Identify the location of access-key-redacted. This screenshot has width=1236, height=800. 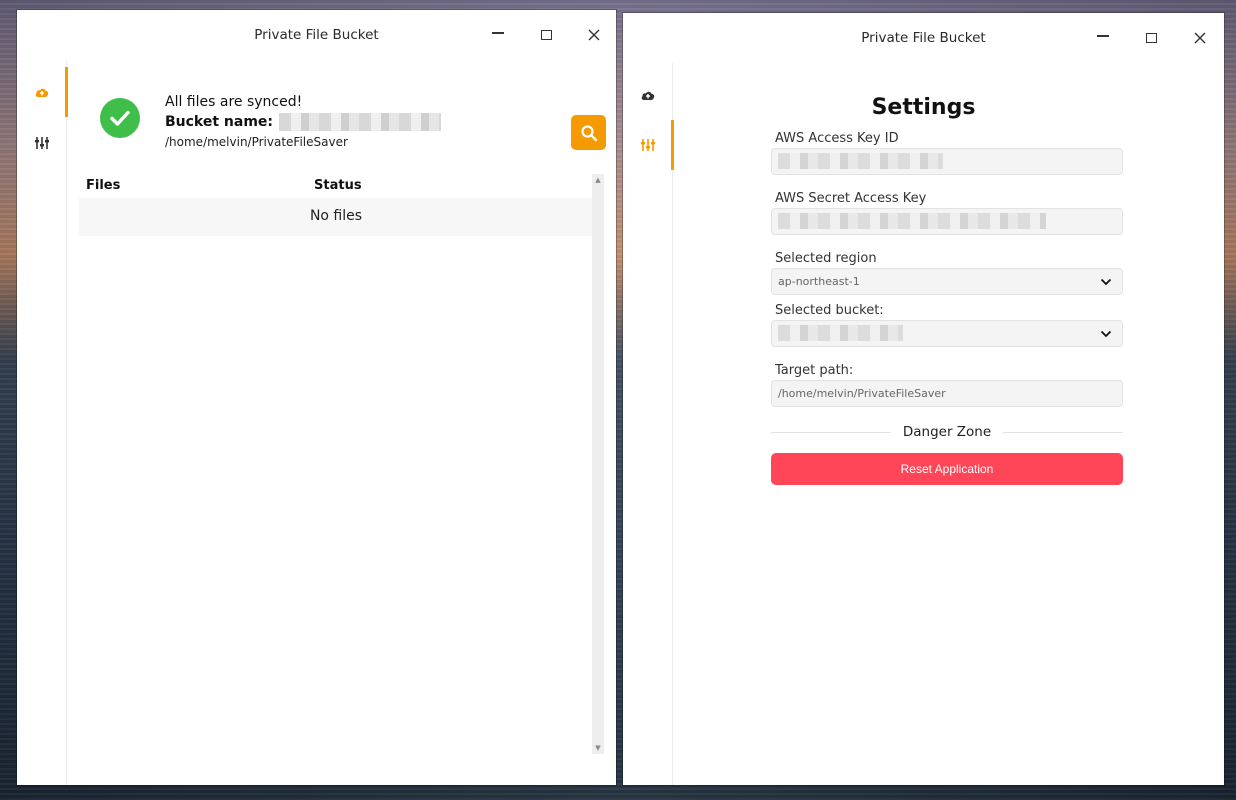
(860, 161).